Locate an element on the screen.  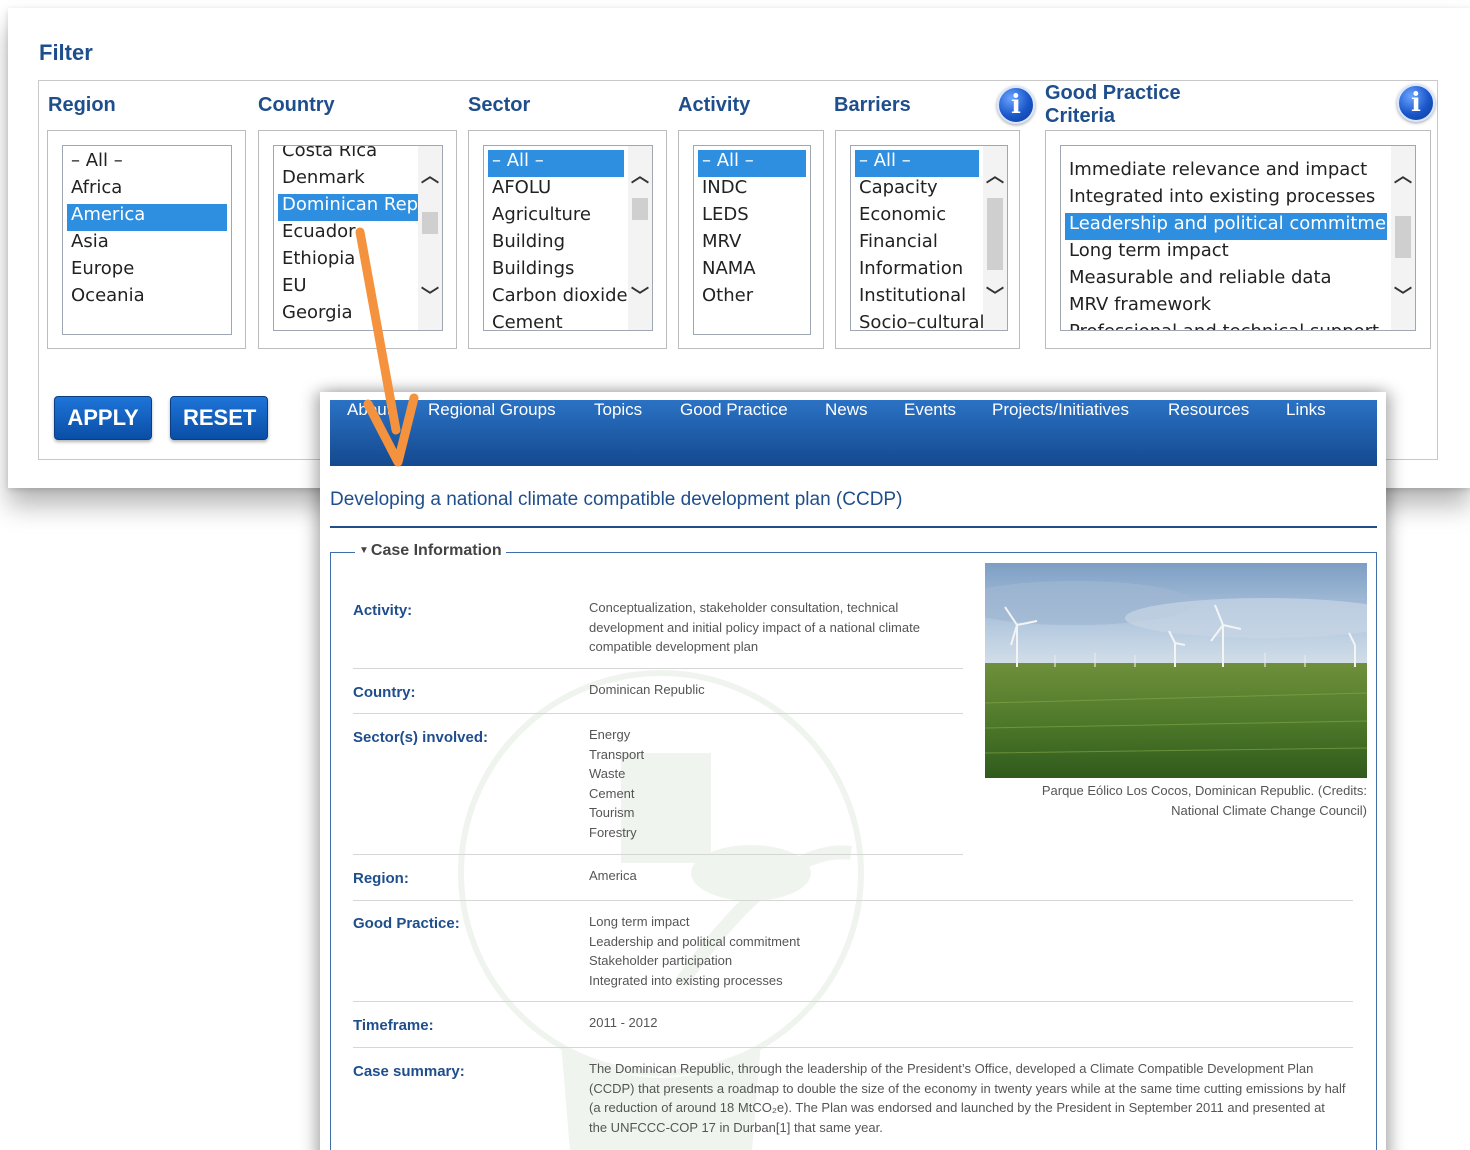
sector-option: AFOLU is located at coordinates (568, 190).